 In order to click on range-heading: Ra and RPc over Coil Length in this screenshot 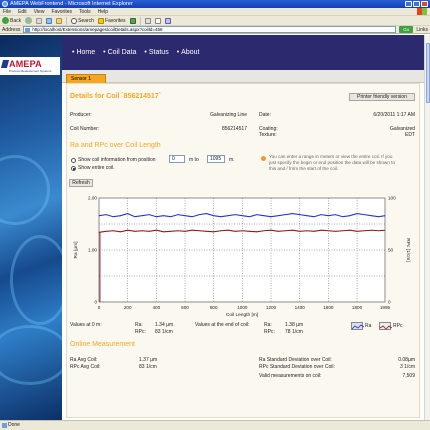, I will do `click(115, 145)`.